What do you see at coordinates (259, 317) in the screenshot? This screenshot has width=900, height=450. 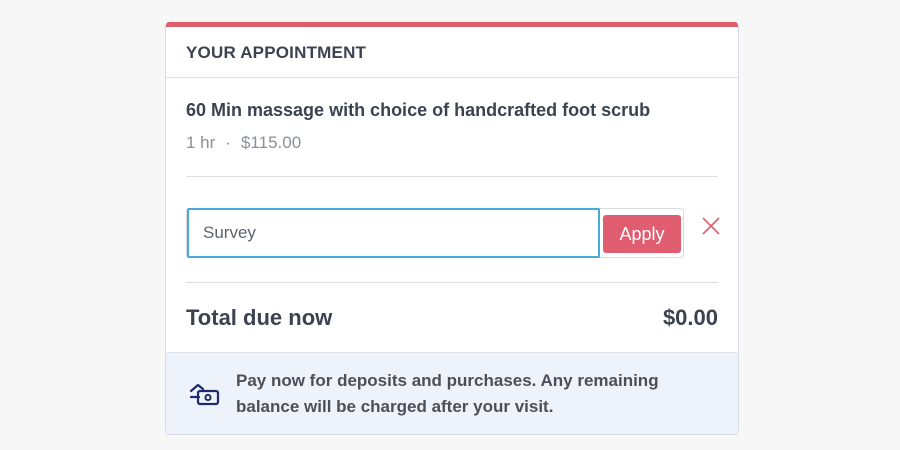 I see `total-label: Total due now` at bounding box center [259, 317].